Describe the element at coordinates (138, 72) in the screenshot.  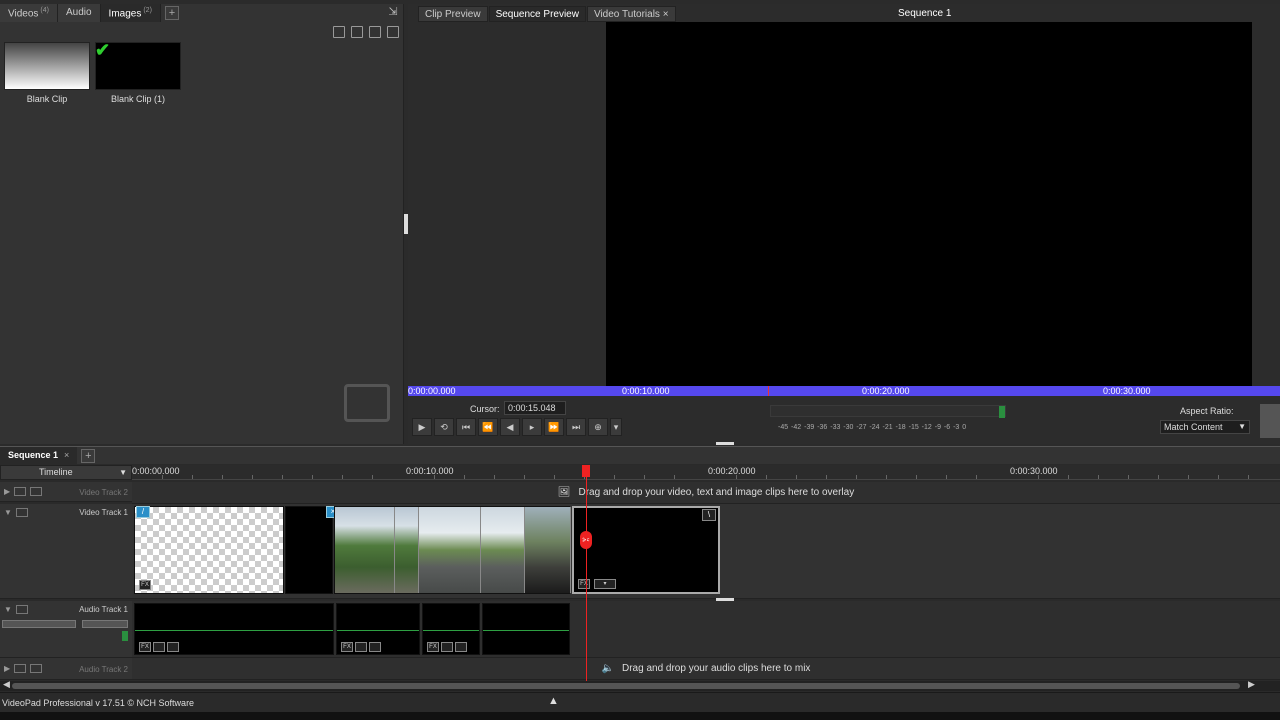
I see `bin-clip-blank-1: ✔ Blank Clip (1)` at that location.